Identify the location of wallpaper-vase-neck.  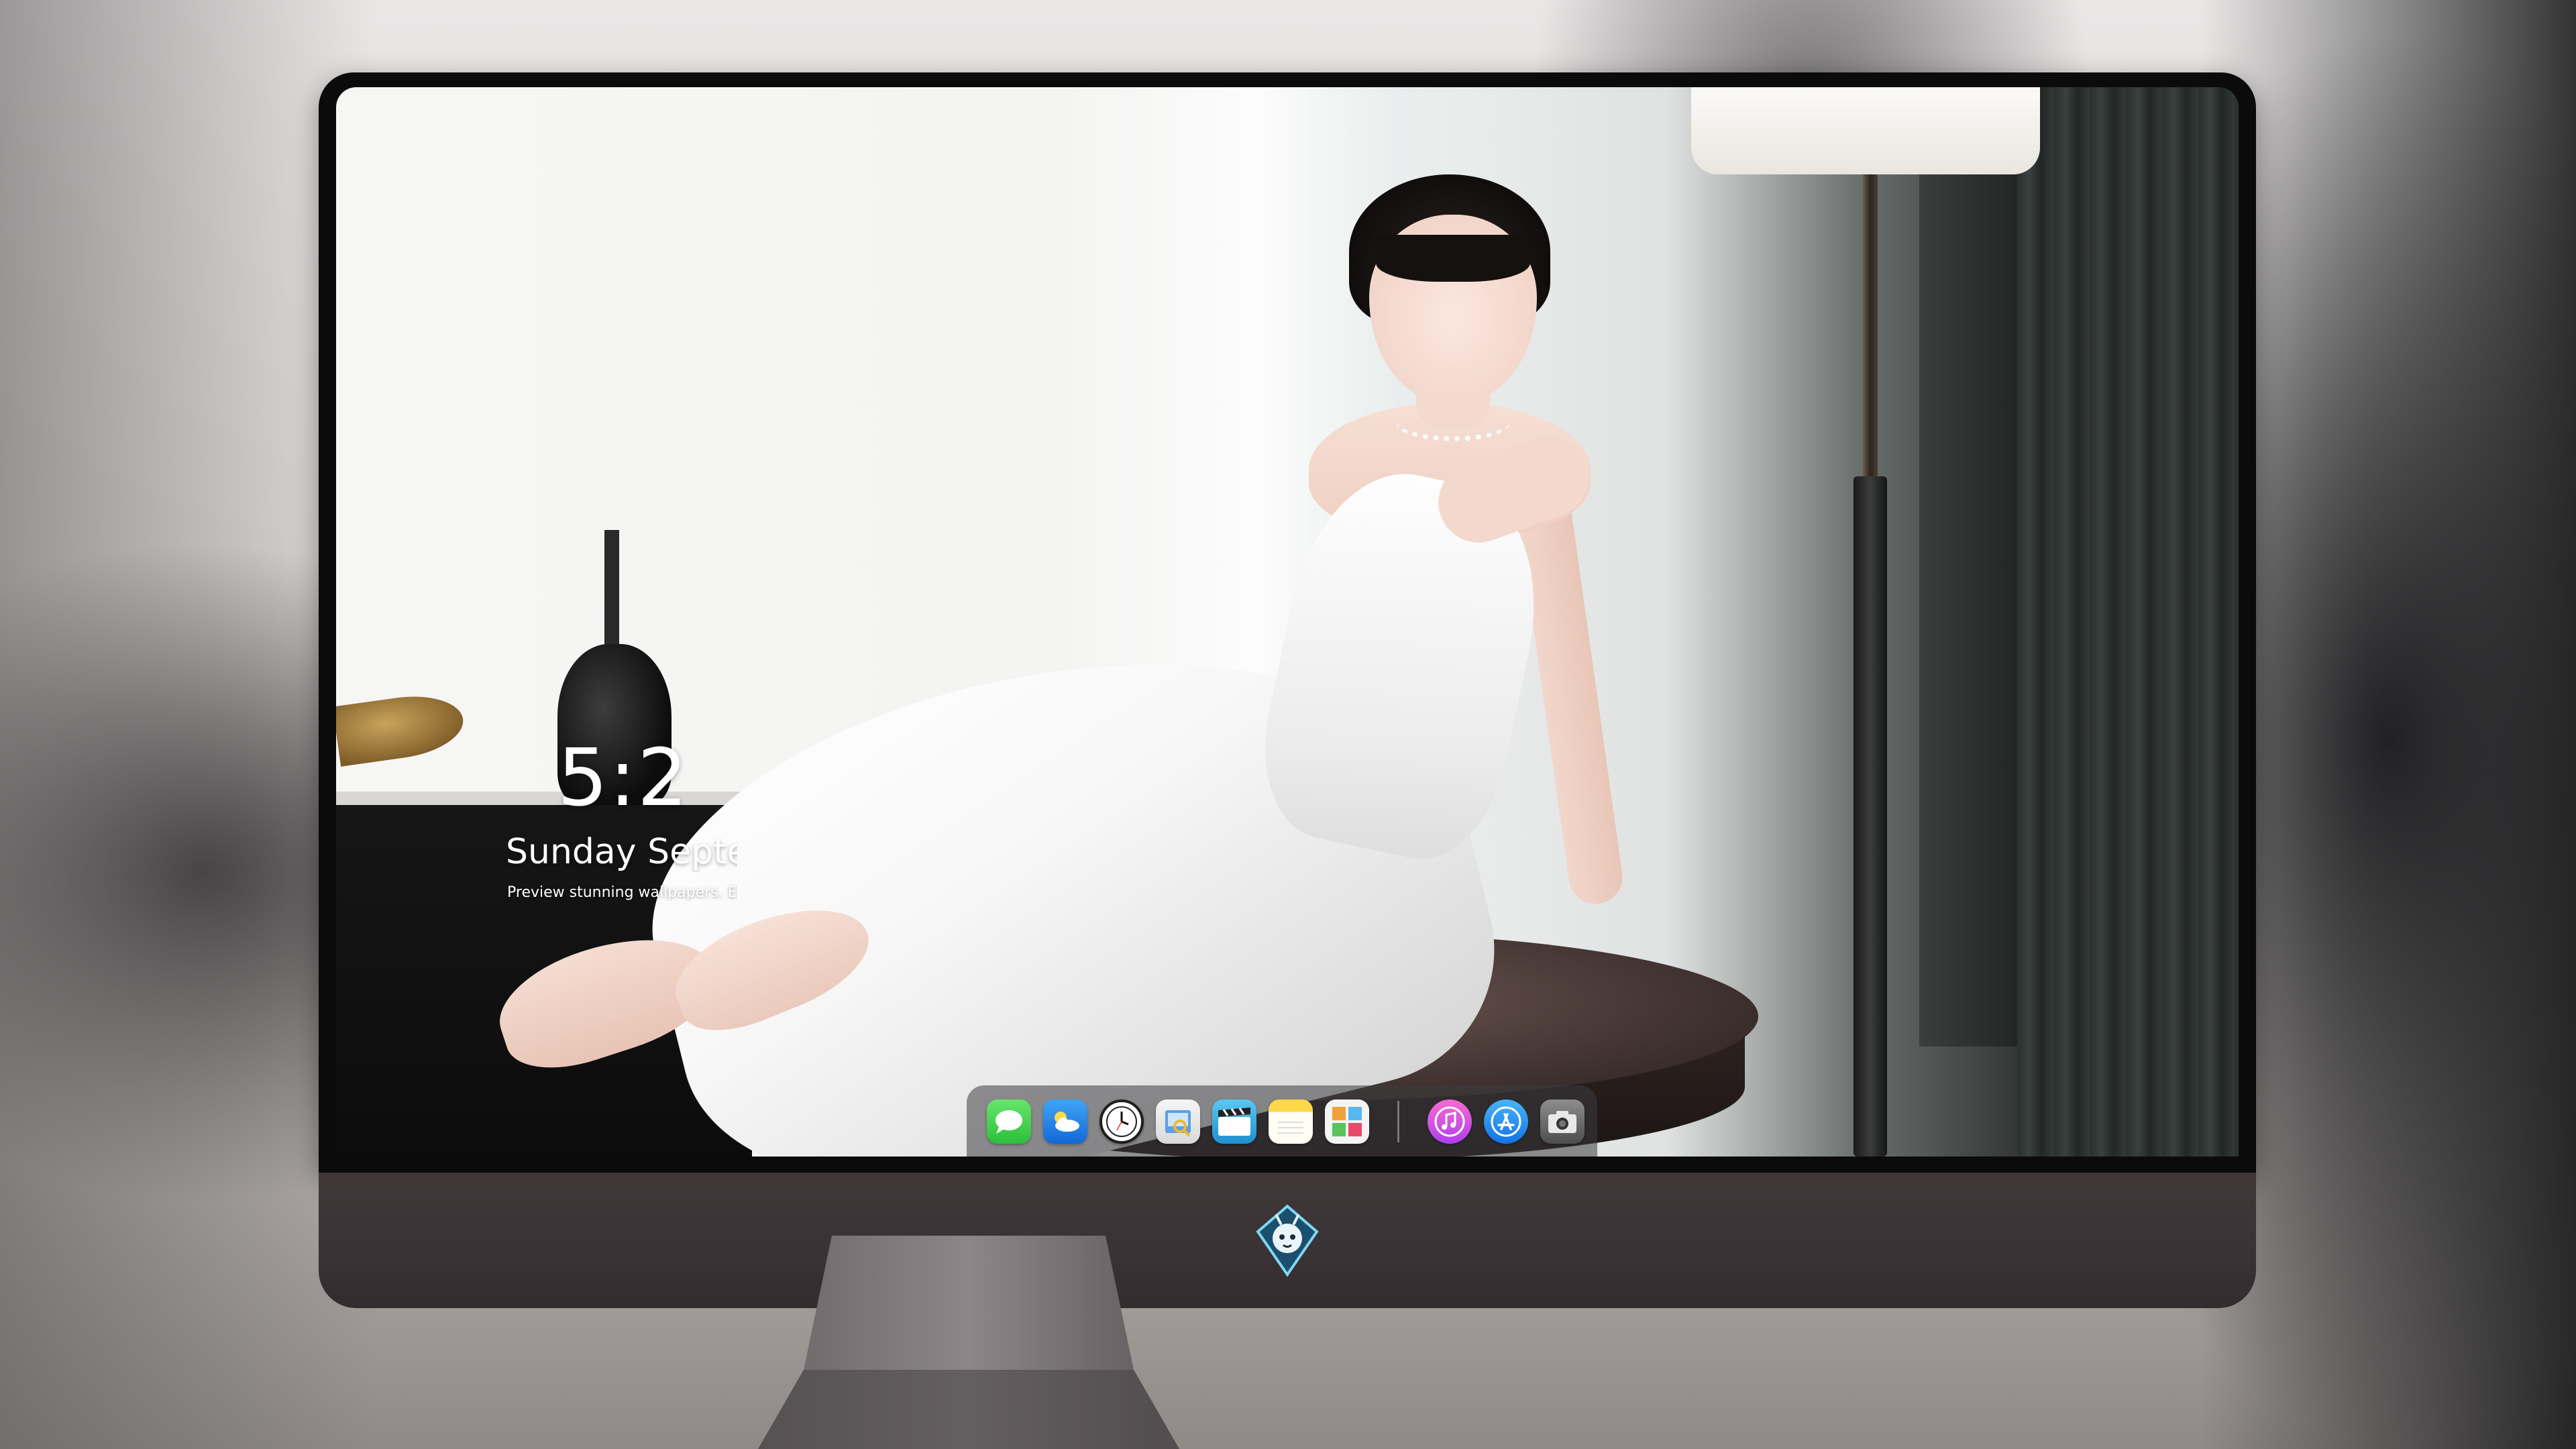
(611, 593).